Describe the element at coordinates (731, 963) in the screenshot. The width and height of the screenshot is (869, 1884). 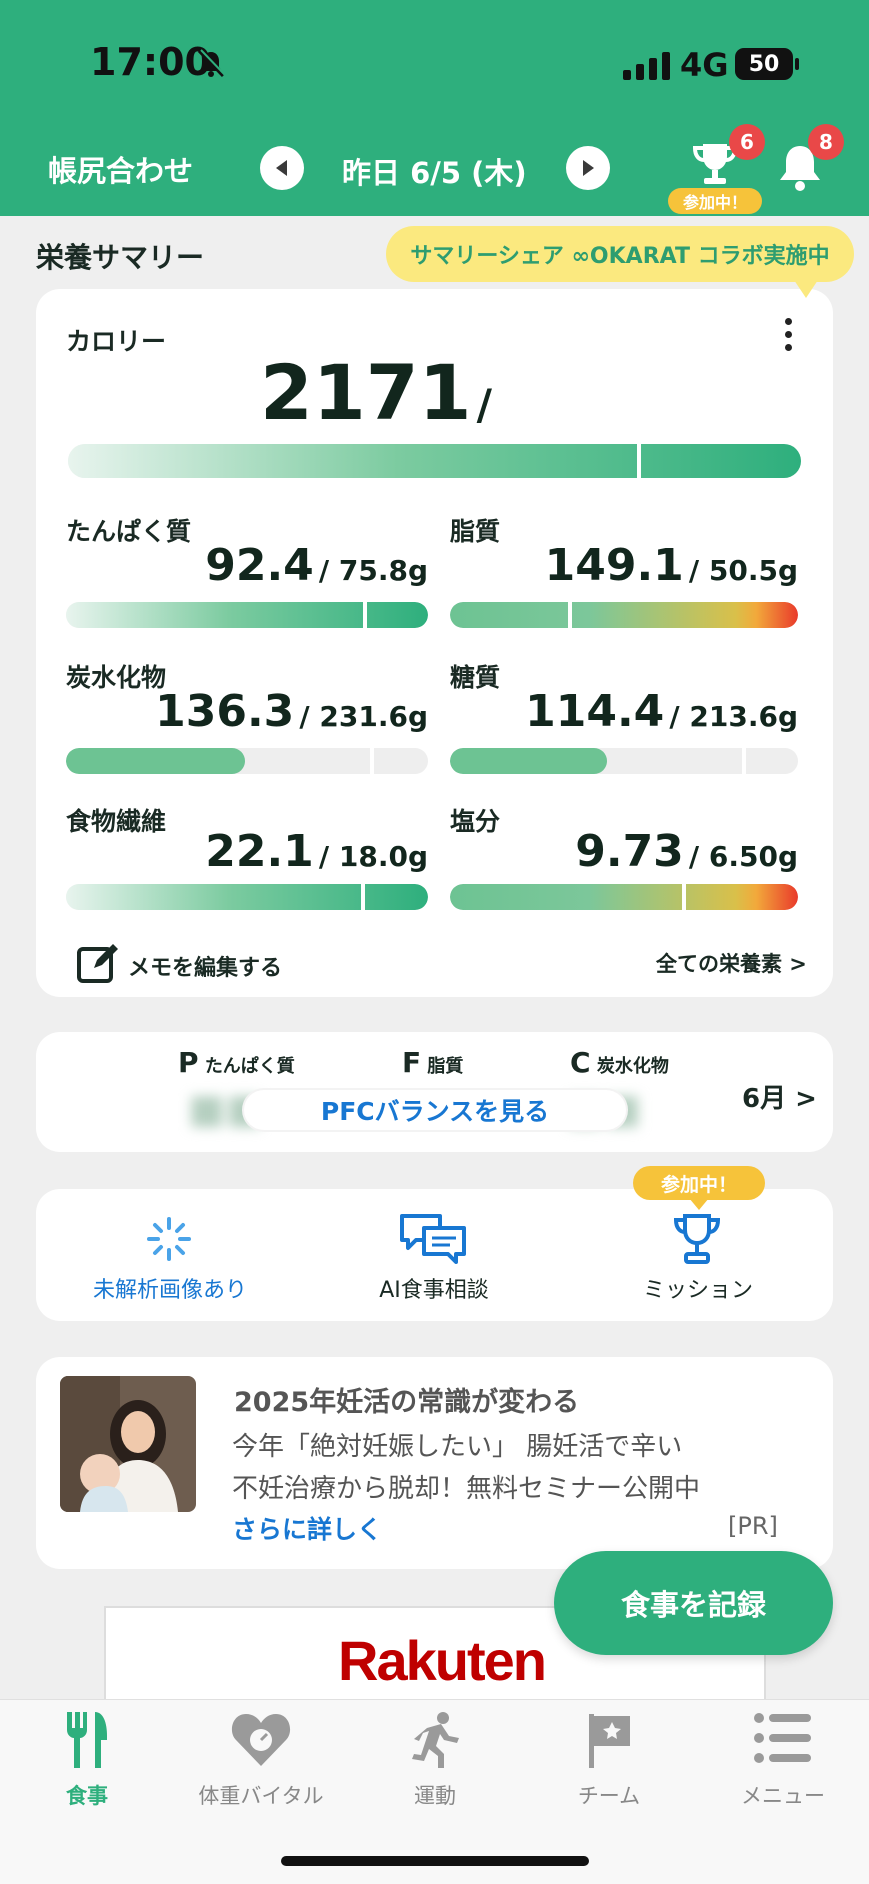
I see `all-nutrients-link: 全ての栄養素 >` at that location.